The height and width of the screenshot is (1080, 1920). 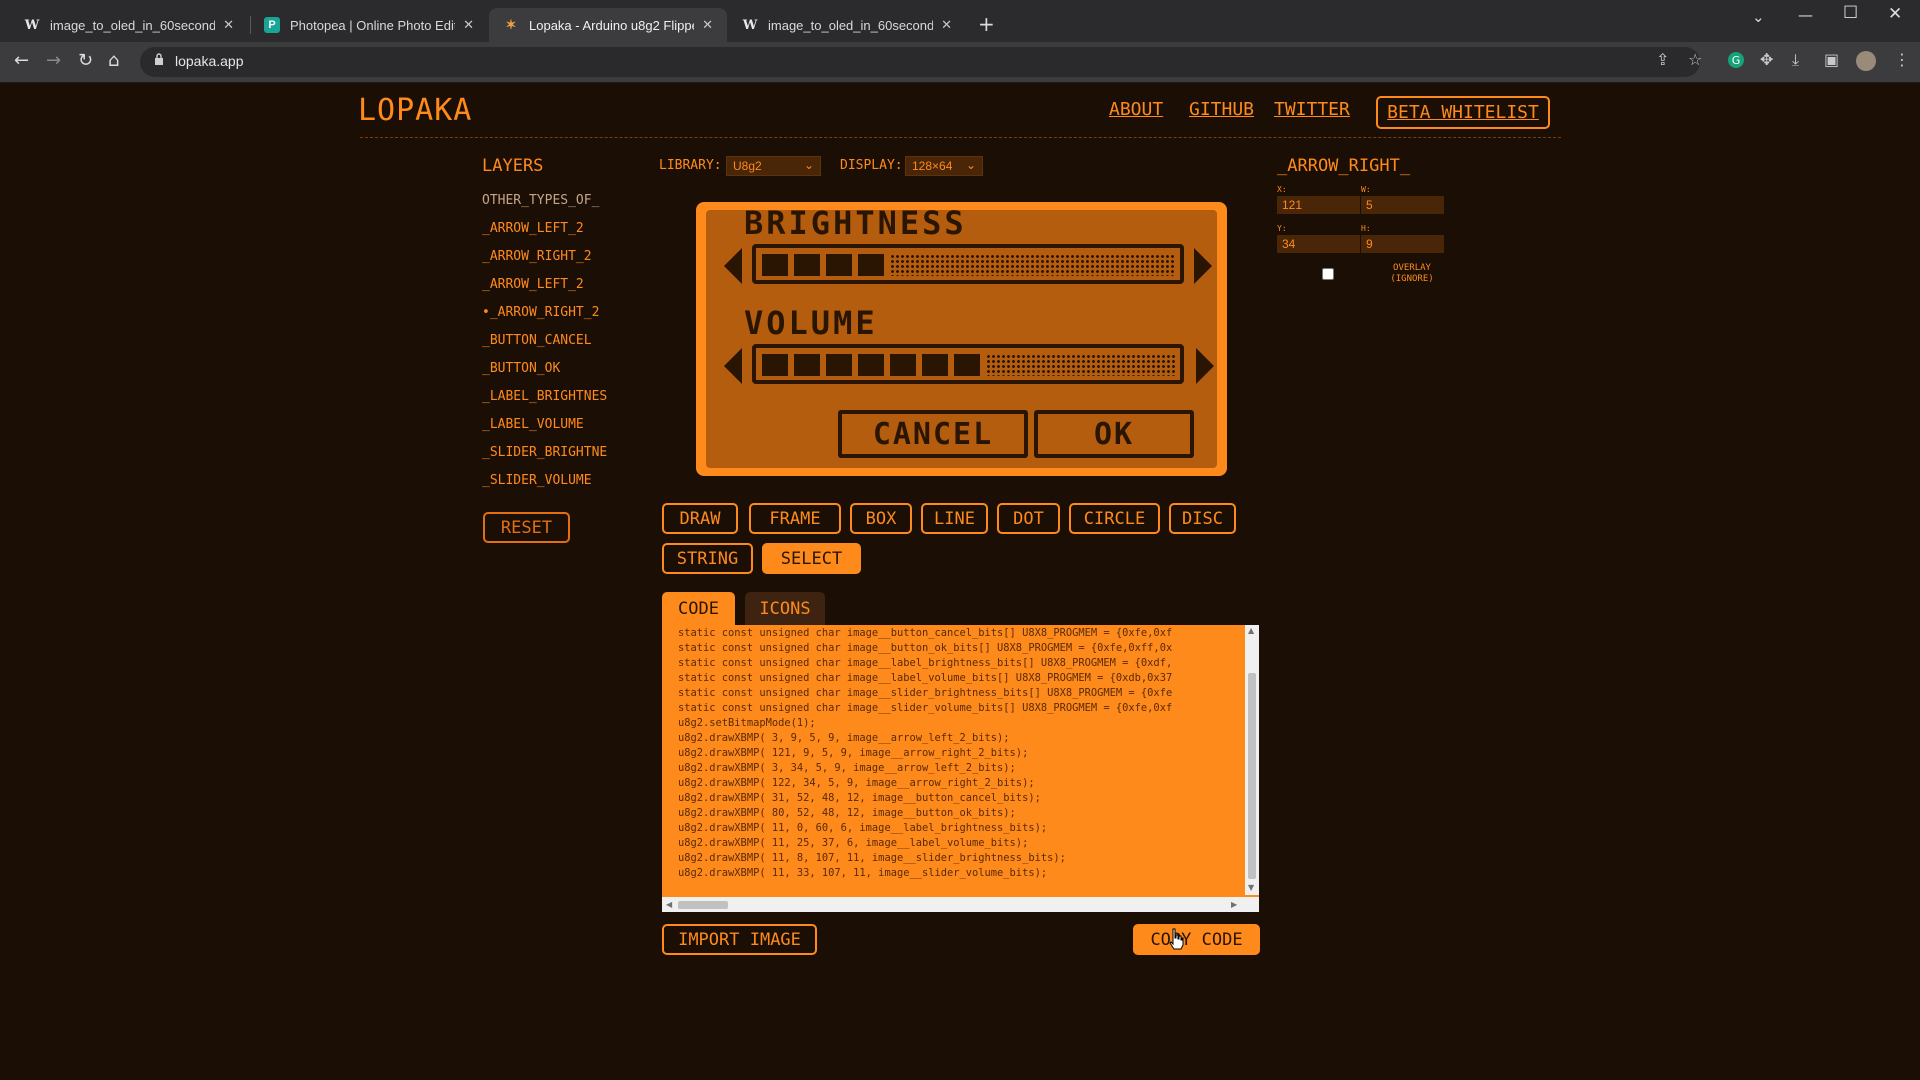 I want to click on download-icon: ⤓, so click(x=1795, y=60).